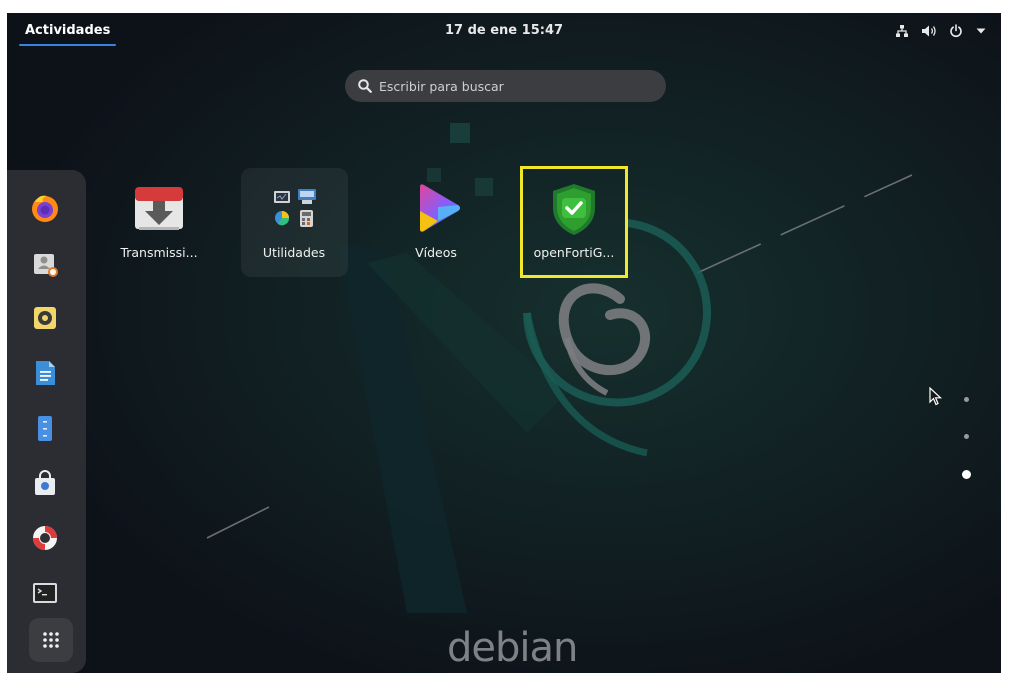 The height and width of the screenshot is (673, 1009). I want to click on app-label: Vídeos, so click(436, 252).